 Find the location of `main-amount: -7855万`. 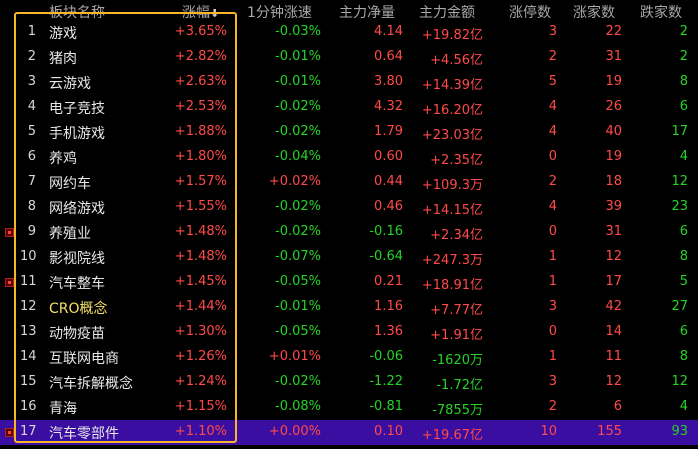

main-amount: -7855万 is located at coordinates (457, 410).